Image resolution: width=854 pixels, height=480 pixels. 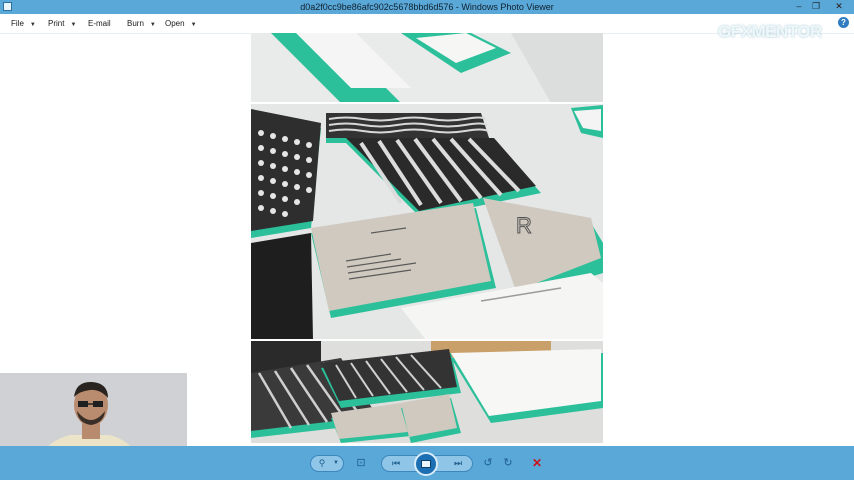 What do you see at coordinates (175, 23) in the screenshot?
I see `menu-open-label: Open` at bounding box center [175, 23].